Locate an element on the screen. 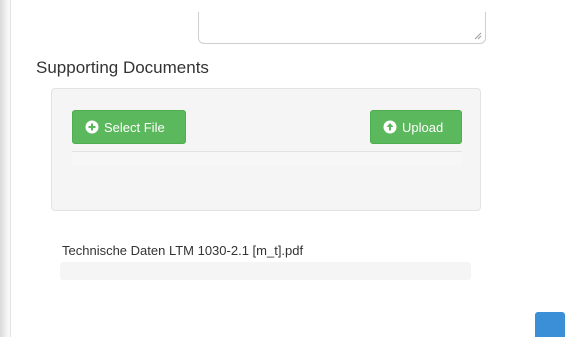 The image size is (576, 337). upload-label: Upload is located at coordinates (423, 127).